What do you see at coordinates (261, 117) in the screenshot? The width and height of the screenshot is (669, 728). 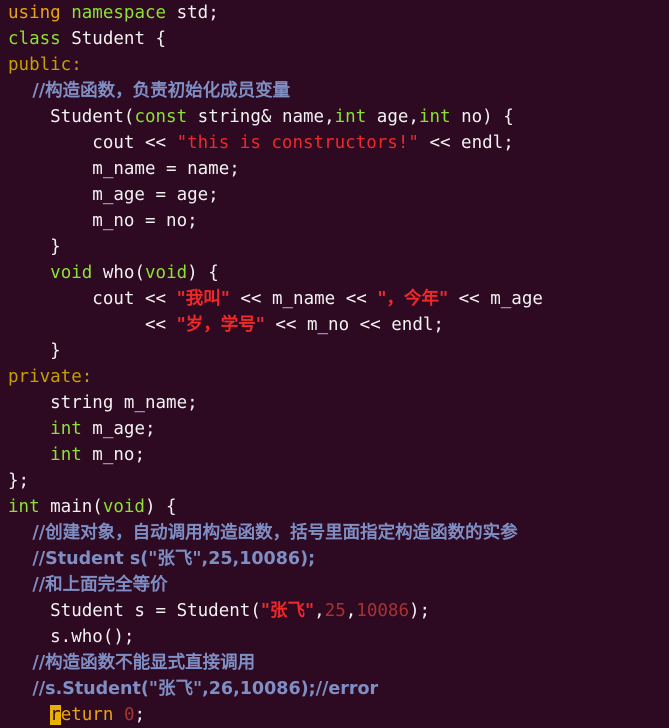 I see `code-token-plain: string& name,` at bounding box center [261, 117].